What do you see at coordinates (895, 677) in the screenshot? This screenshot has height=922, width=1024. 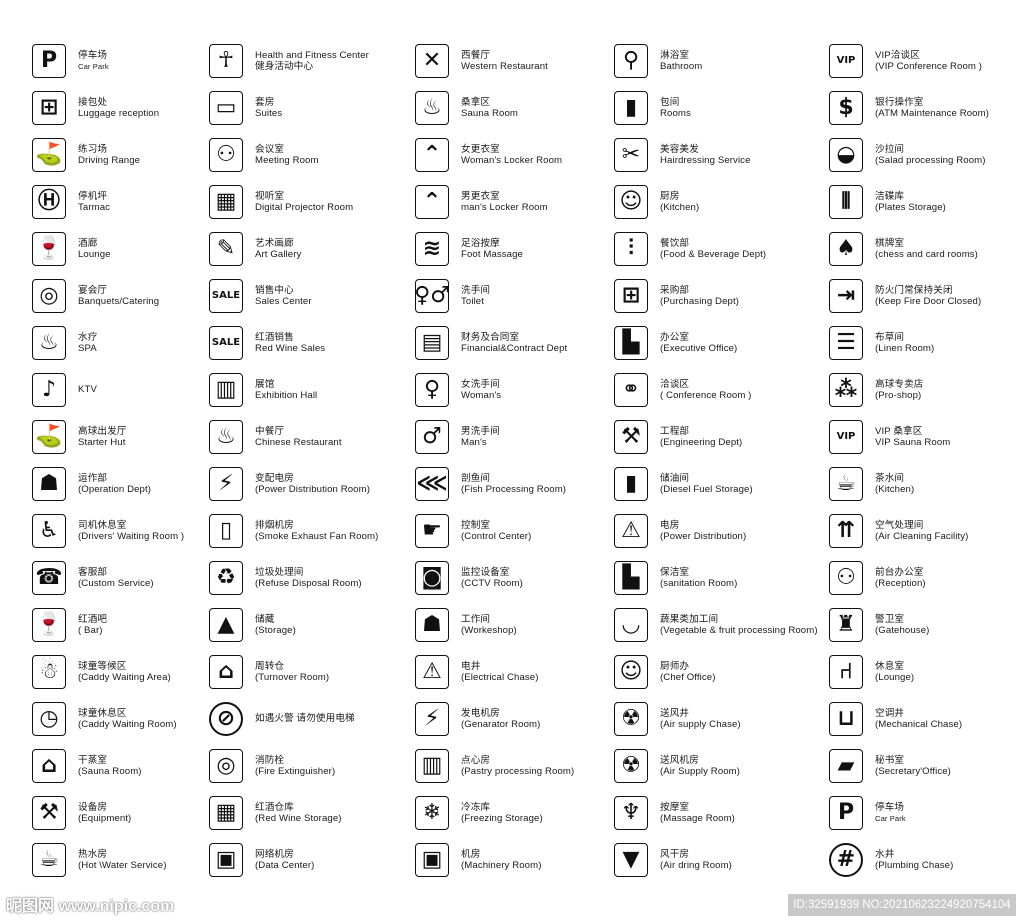 I see `sign-label-secondary: (Lounge)` at bounding box center [895, 677].